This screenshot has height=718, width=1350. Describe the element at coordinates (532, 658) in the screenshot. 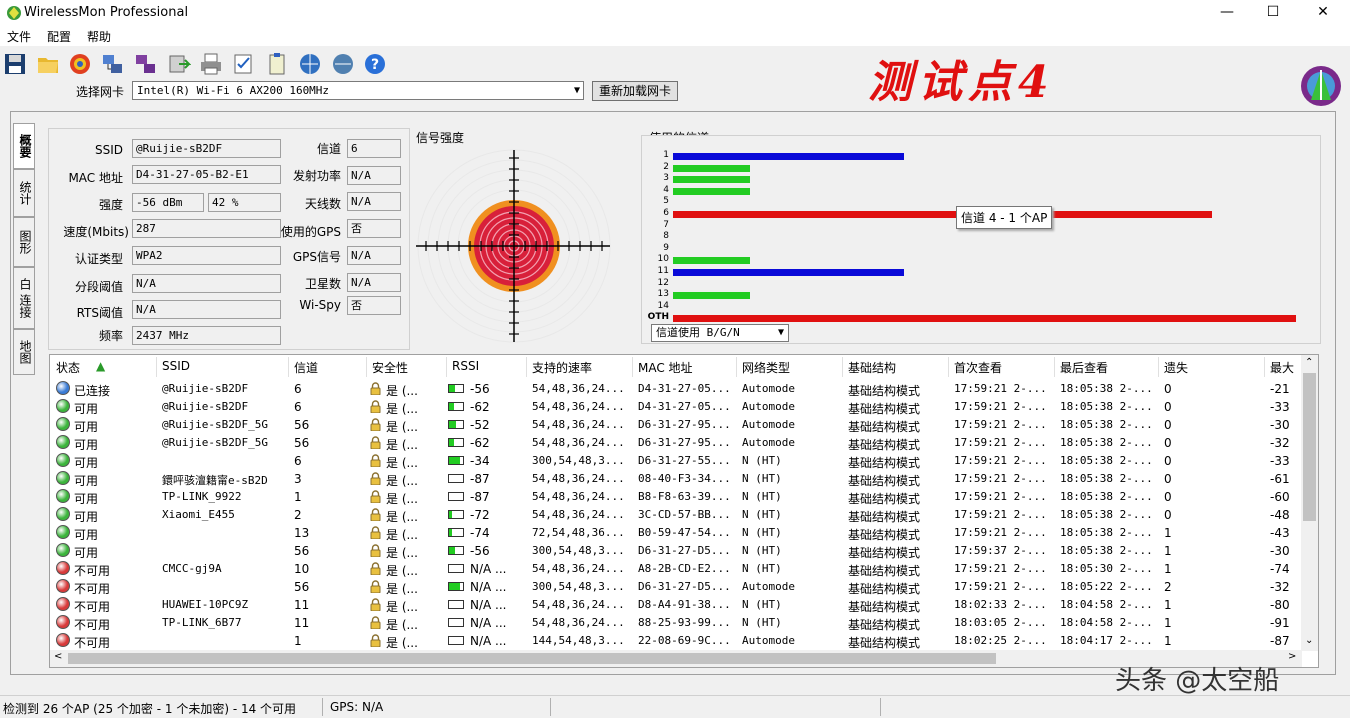

I see `horizontal-scroll-thumb` at that location.